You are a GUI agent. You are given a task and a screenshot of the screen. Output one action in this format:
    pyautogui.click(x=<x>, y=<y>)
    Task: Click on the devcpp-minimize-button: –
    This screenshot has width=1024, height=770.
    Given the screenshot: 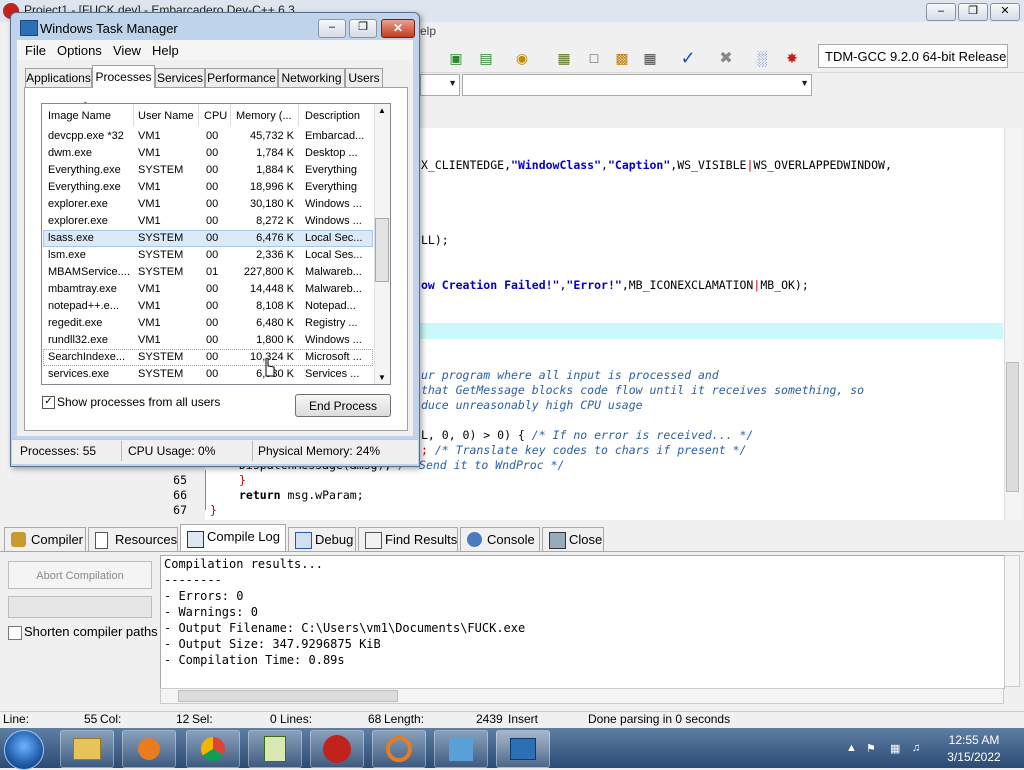 What is the action you would take?
    pyautogui.click(x=941, y=12)
    